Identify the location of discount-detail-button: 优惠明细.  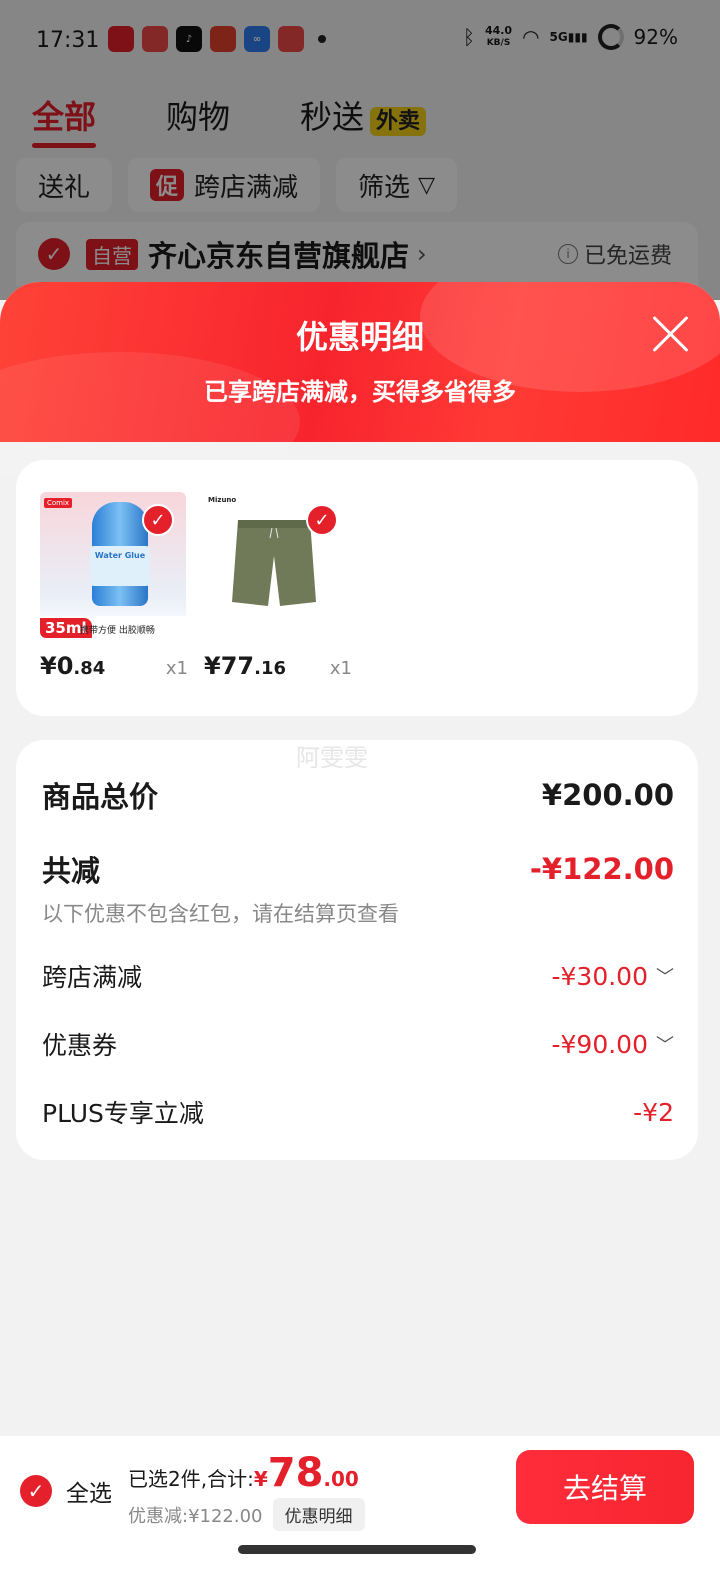
(318, 1514).